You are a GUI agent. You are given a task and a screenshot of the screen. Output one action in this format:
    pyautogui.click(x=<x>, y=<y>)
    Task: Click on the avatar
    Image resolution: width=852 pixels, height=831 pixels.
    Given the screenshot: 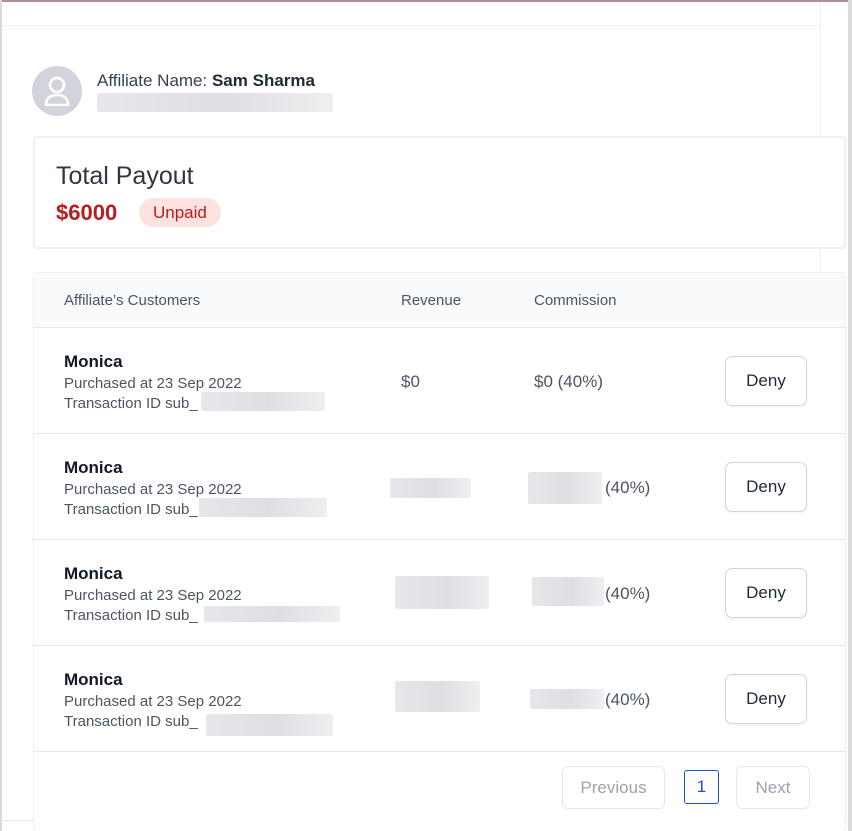 What is the action you would take?
    pyautogui.click(x=57, y=91)
    